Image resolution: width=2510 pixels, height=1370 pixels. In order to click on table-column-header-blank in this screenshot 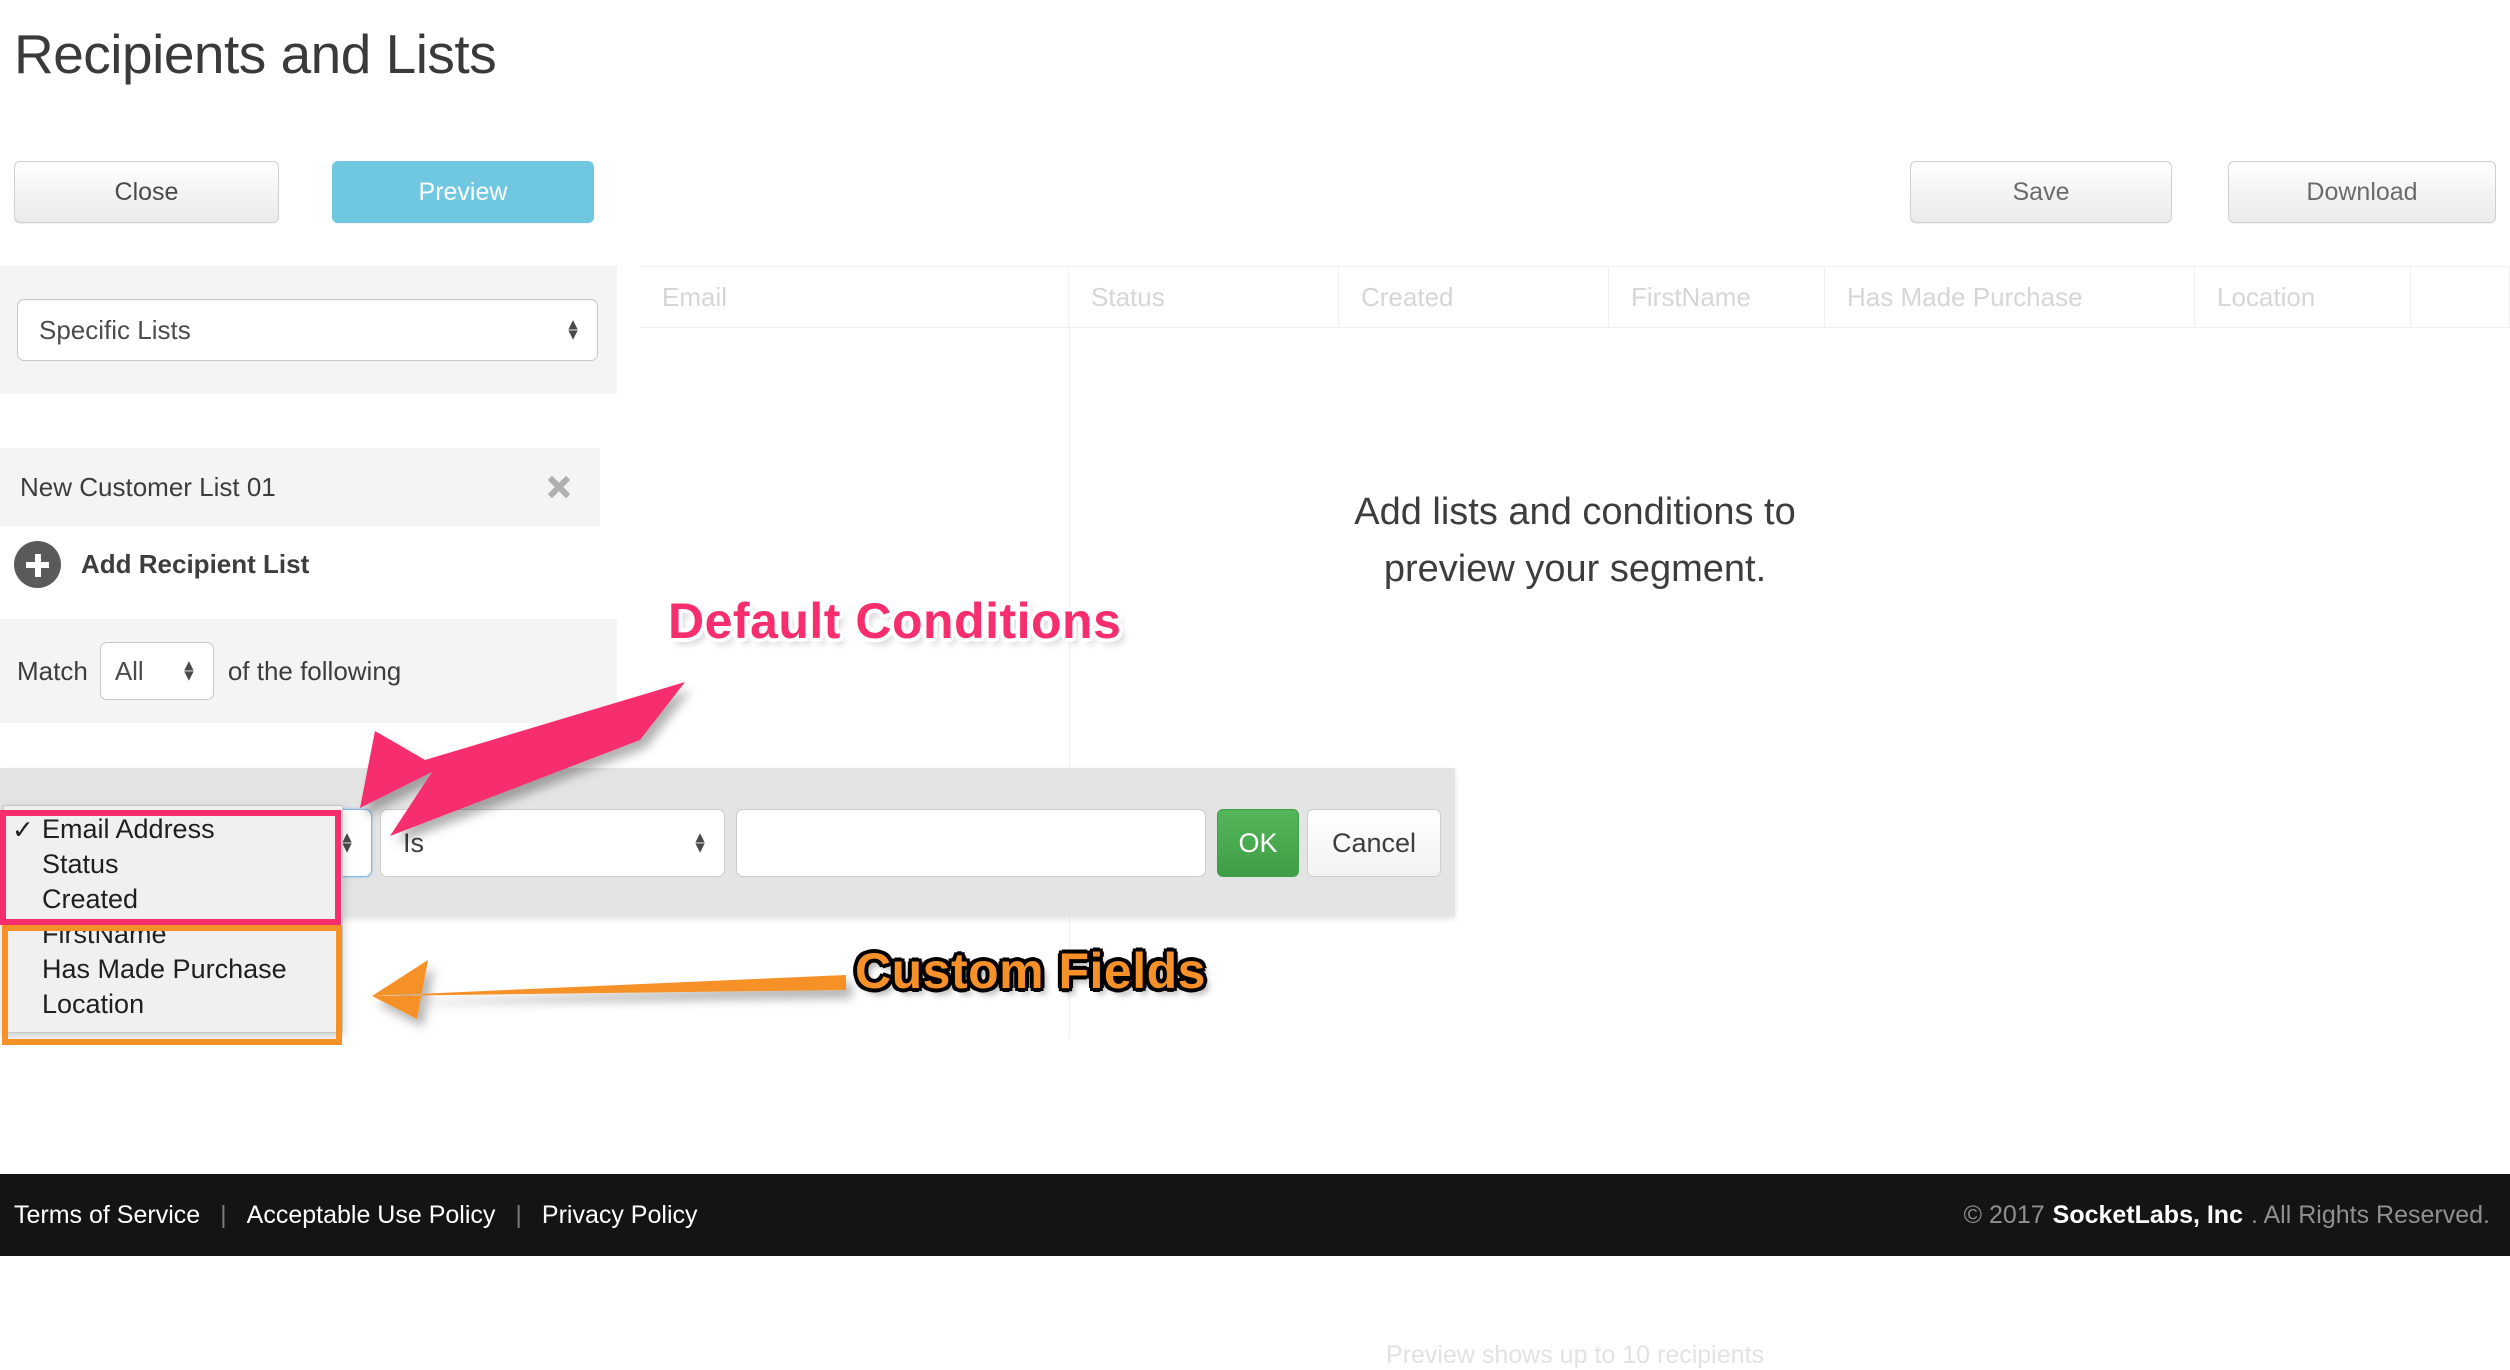, I will do `click(2460, 297)`.